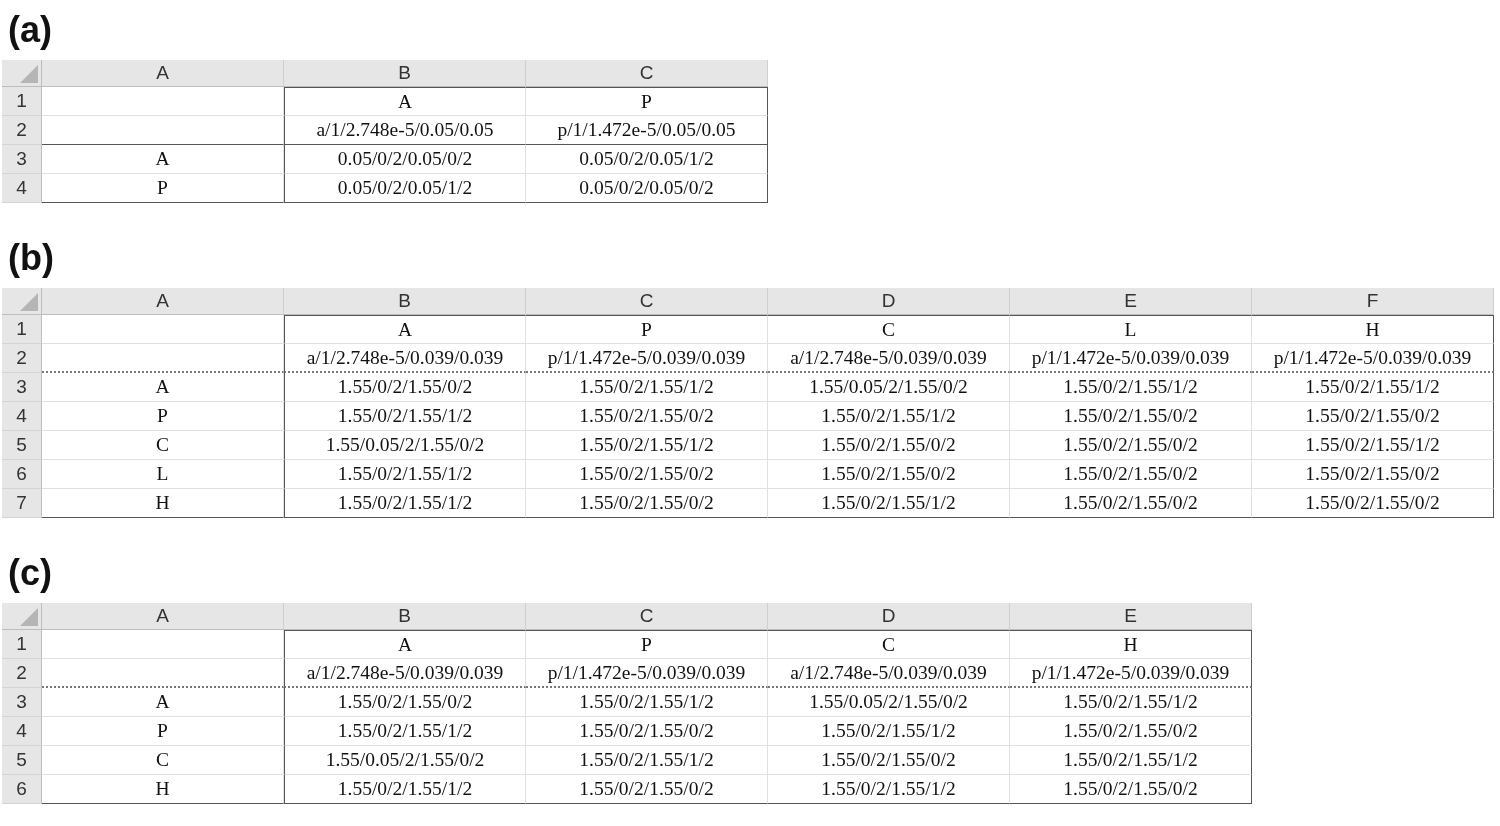 This screenshot has width=1500, height=826. Describe the element at coordinates (29, 573) in the screenshot. I see `panel-label: (c)` at that location.